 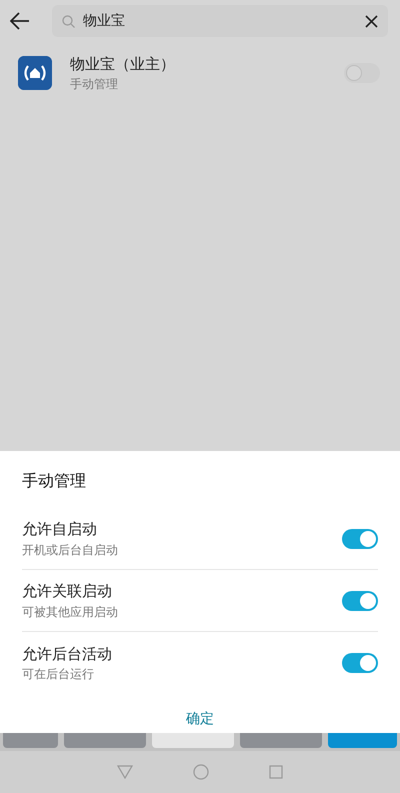 I want to click on option-description: 开机或后台自启动, so click(x=70, y=550).